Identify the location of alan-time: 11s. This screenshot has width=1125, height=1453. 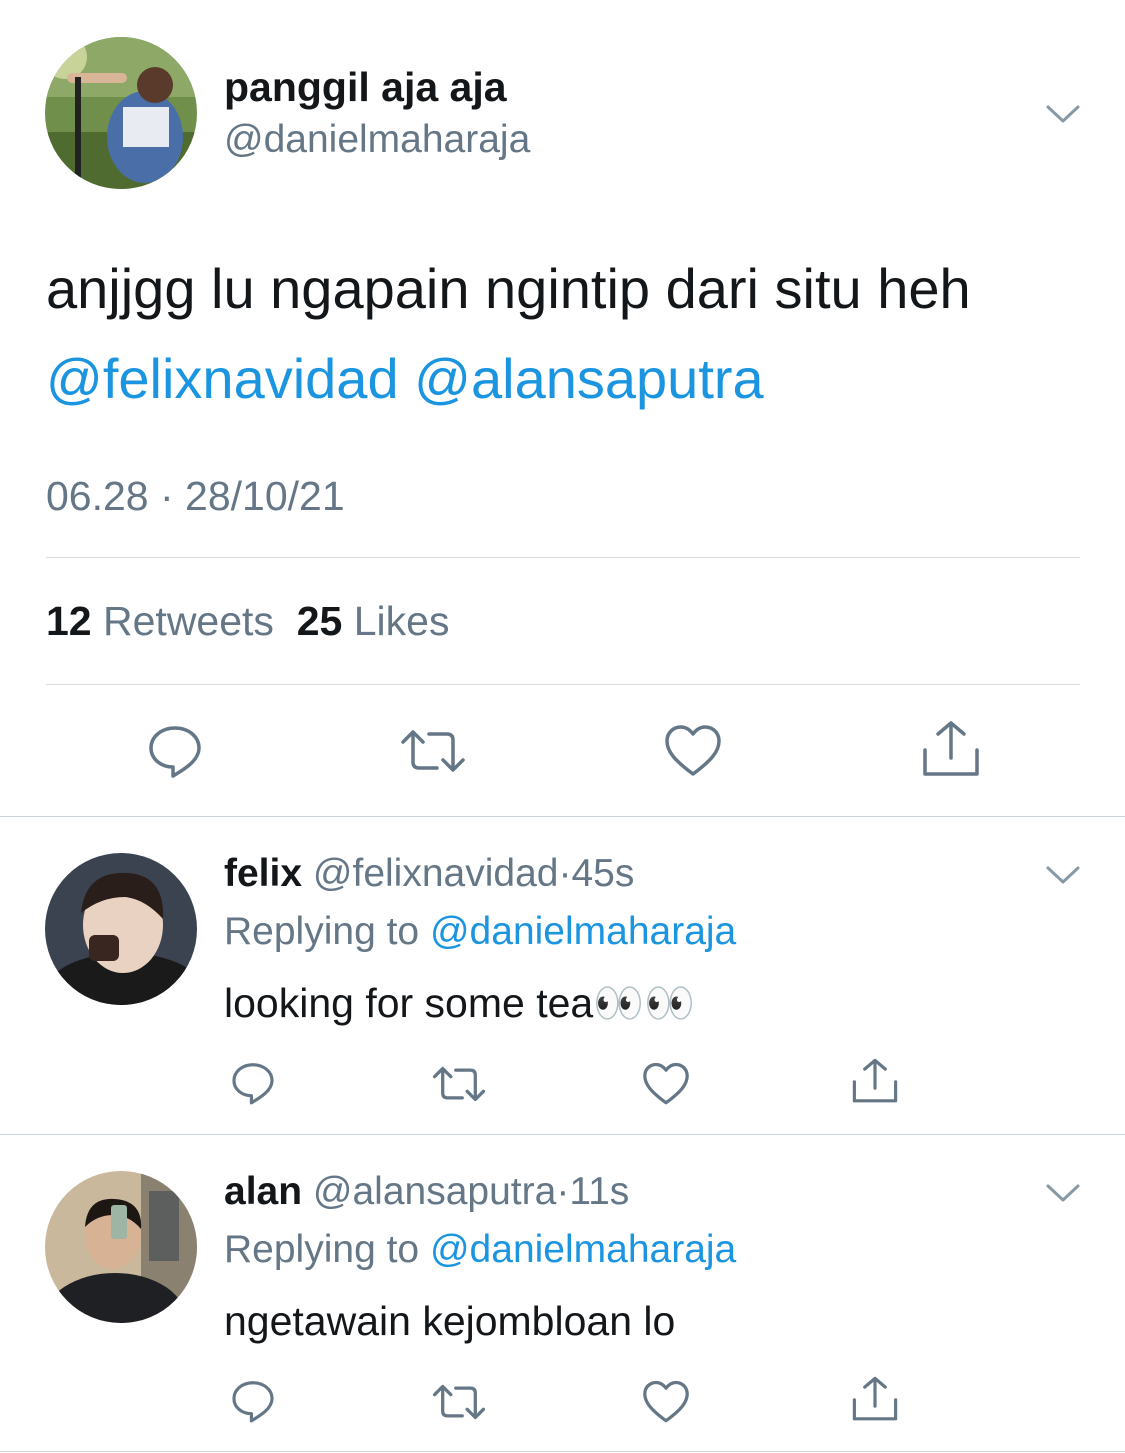
(599, 1191).